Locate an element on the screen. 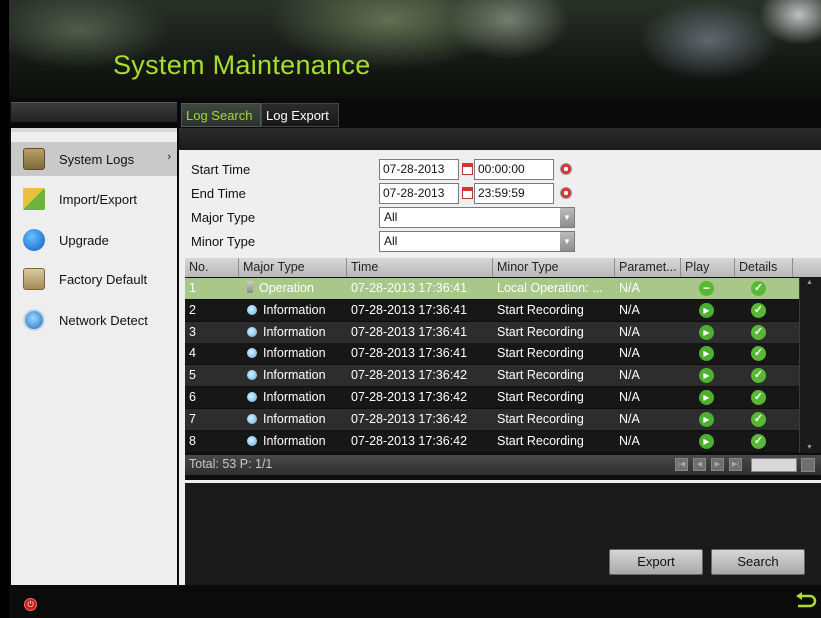  power-icon: ⏻ is located at coordinates (30, 604).